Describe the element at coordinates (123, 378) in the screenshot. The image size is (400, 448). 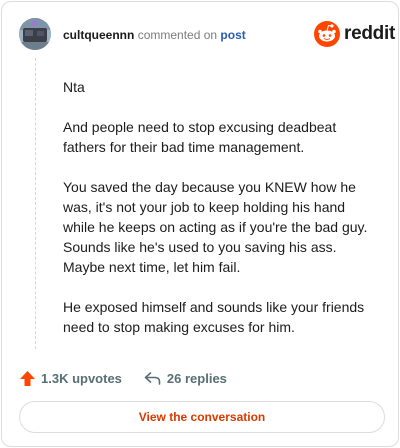
I see `comment-footer: 1.3K upvotes 26 replies` at that location.